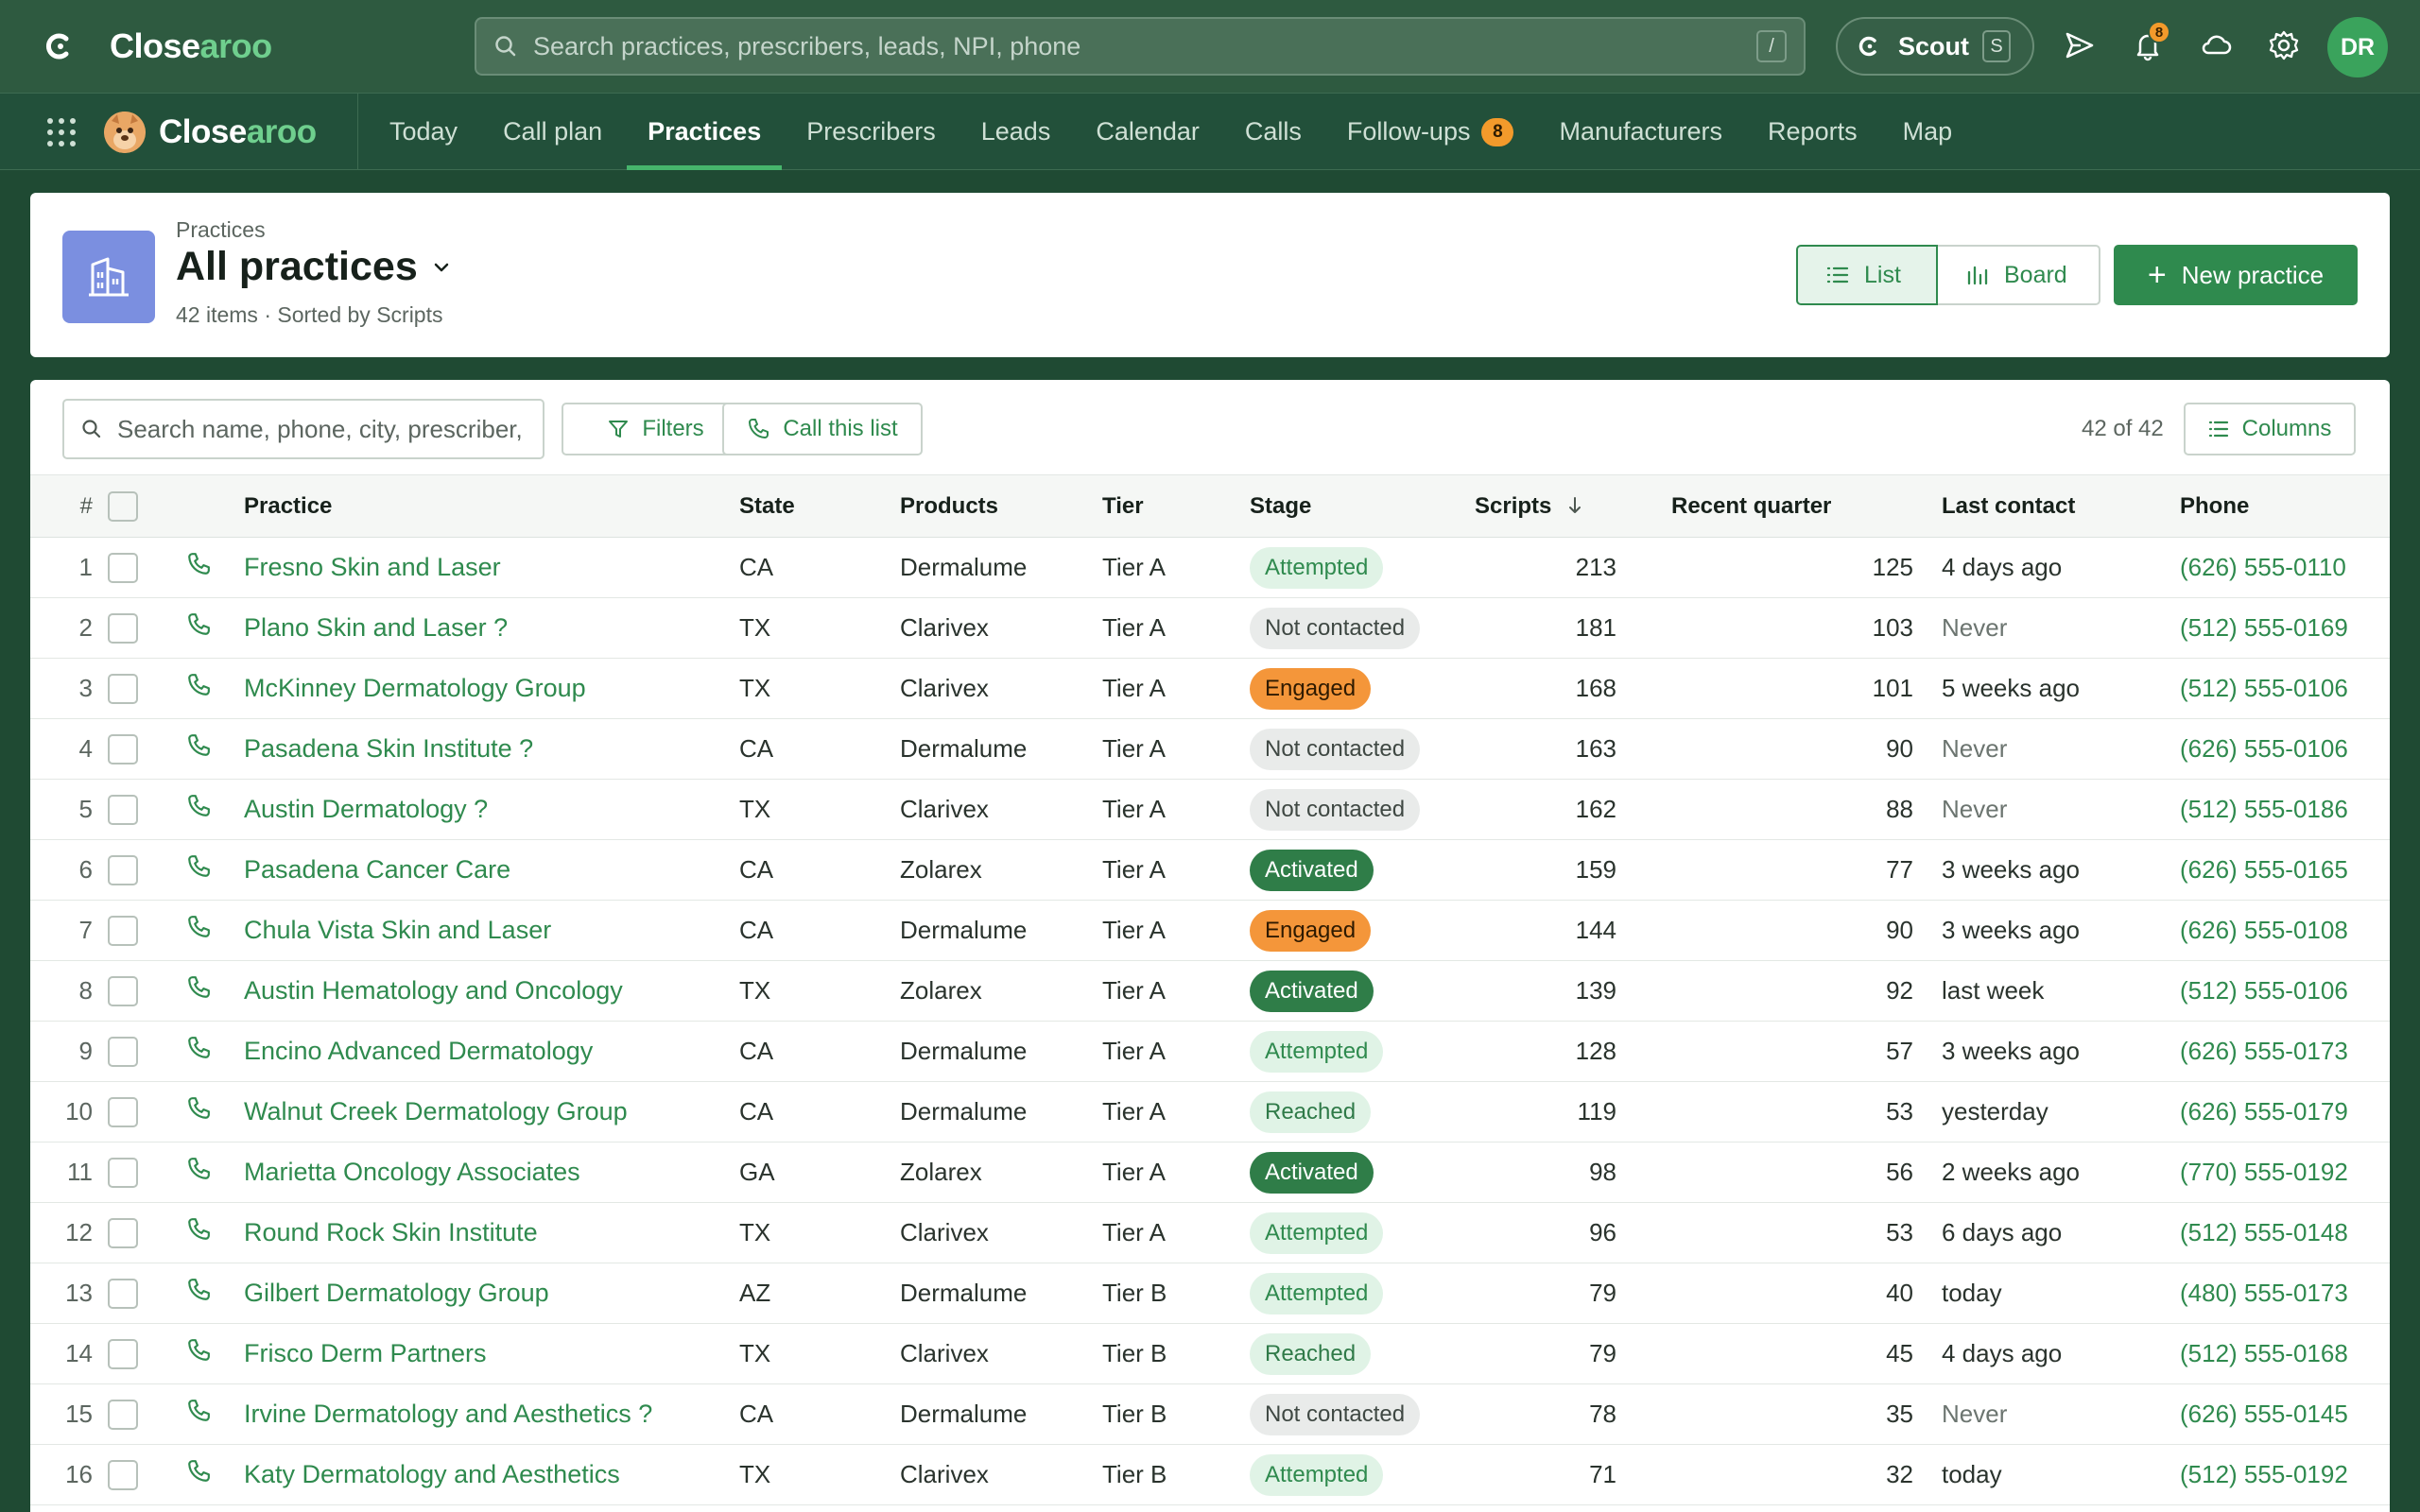 The image size is (2420, 1512). What do you see at coordinates (2264, 1293) in the screenshot?
I see `phone-link: (480) 555-0173` at bounding box center [2264, 1293].